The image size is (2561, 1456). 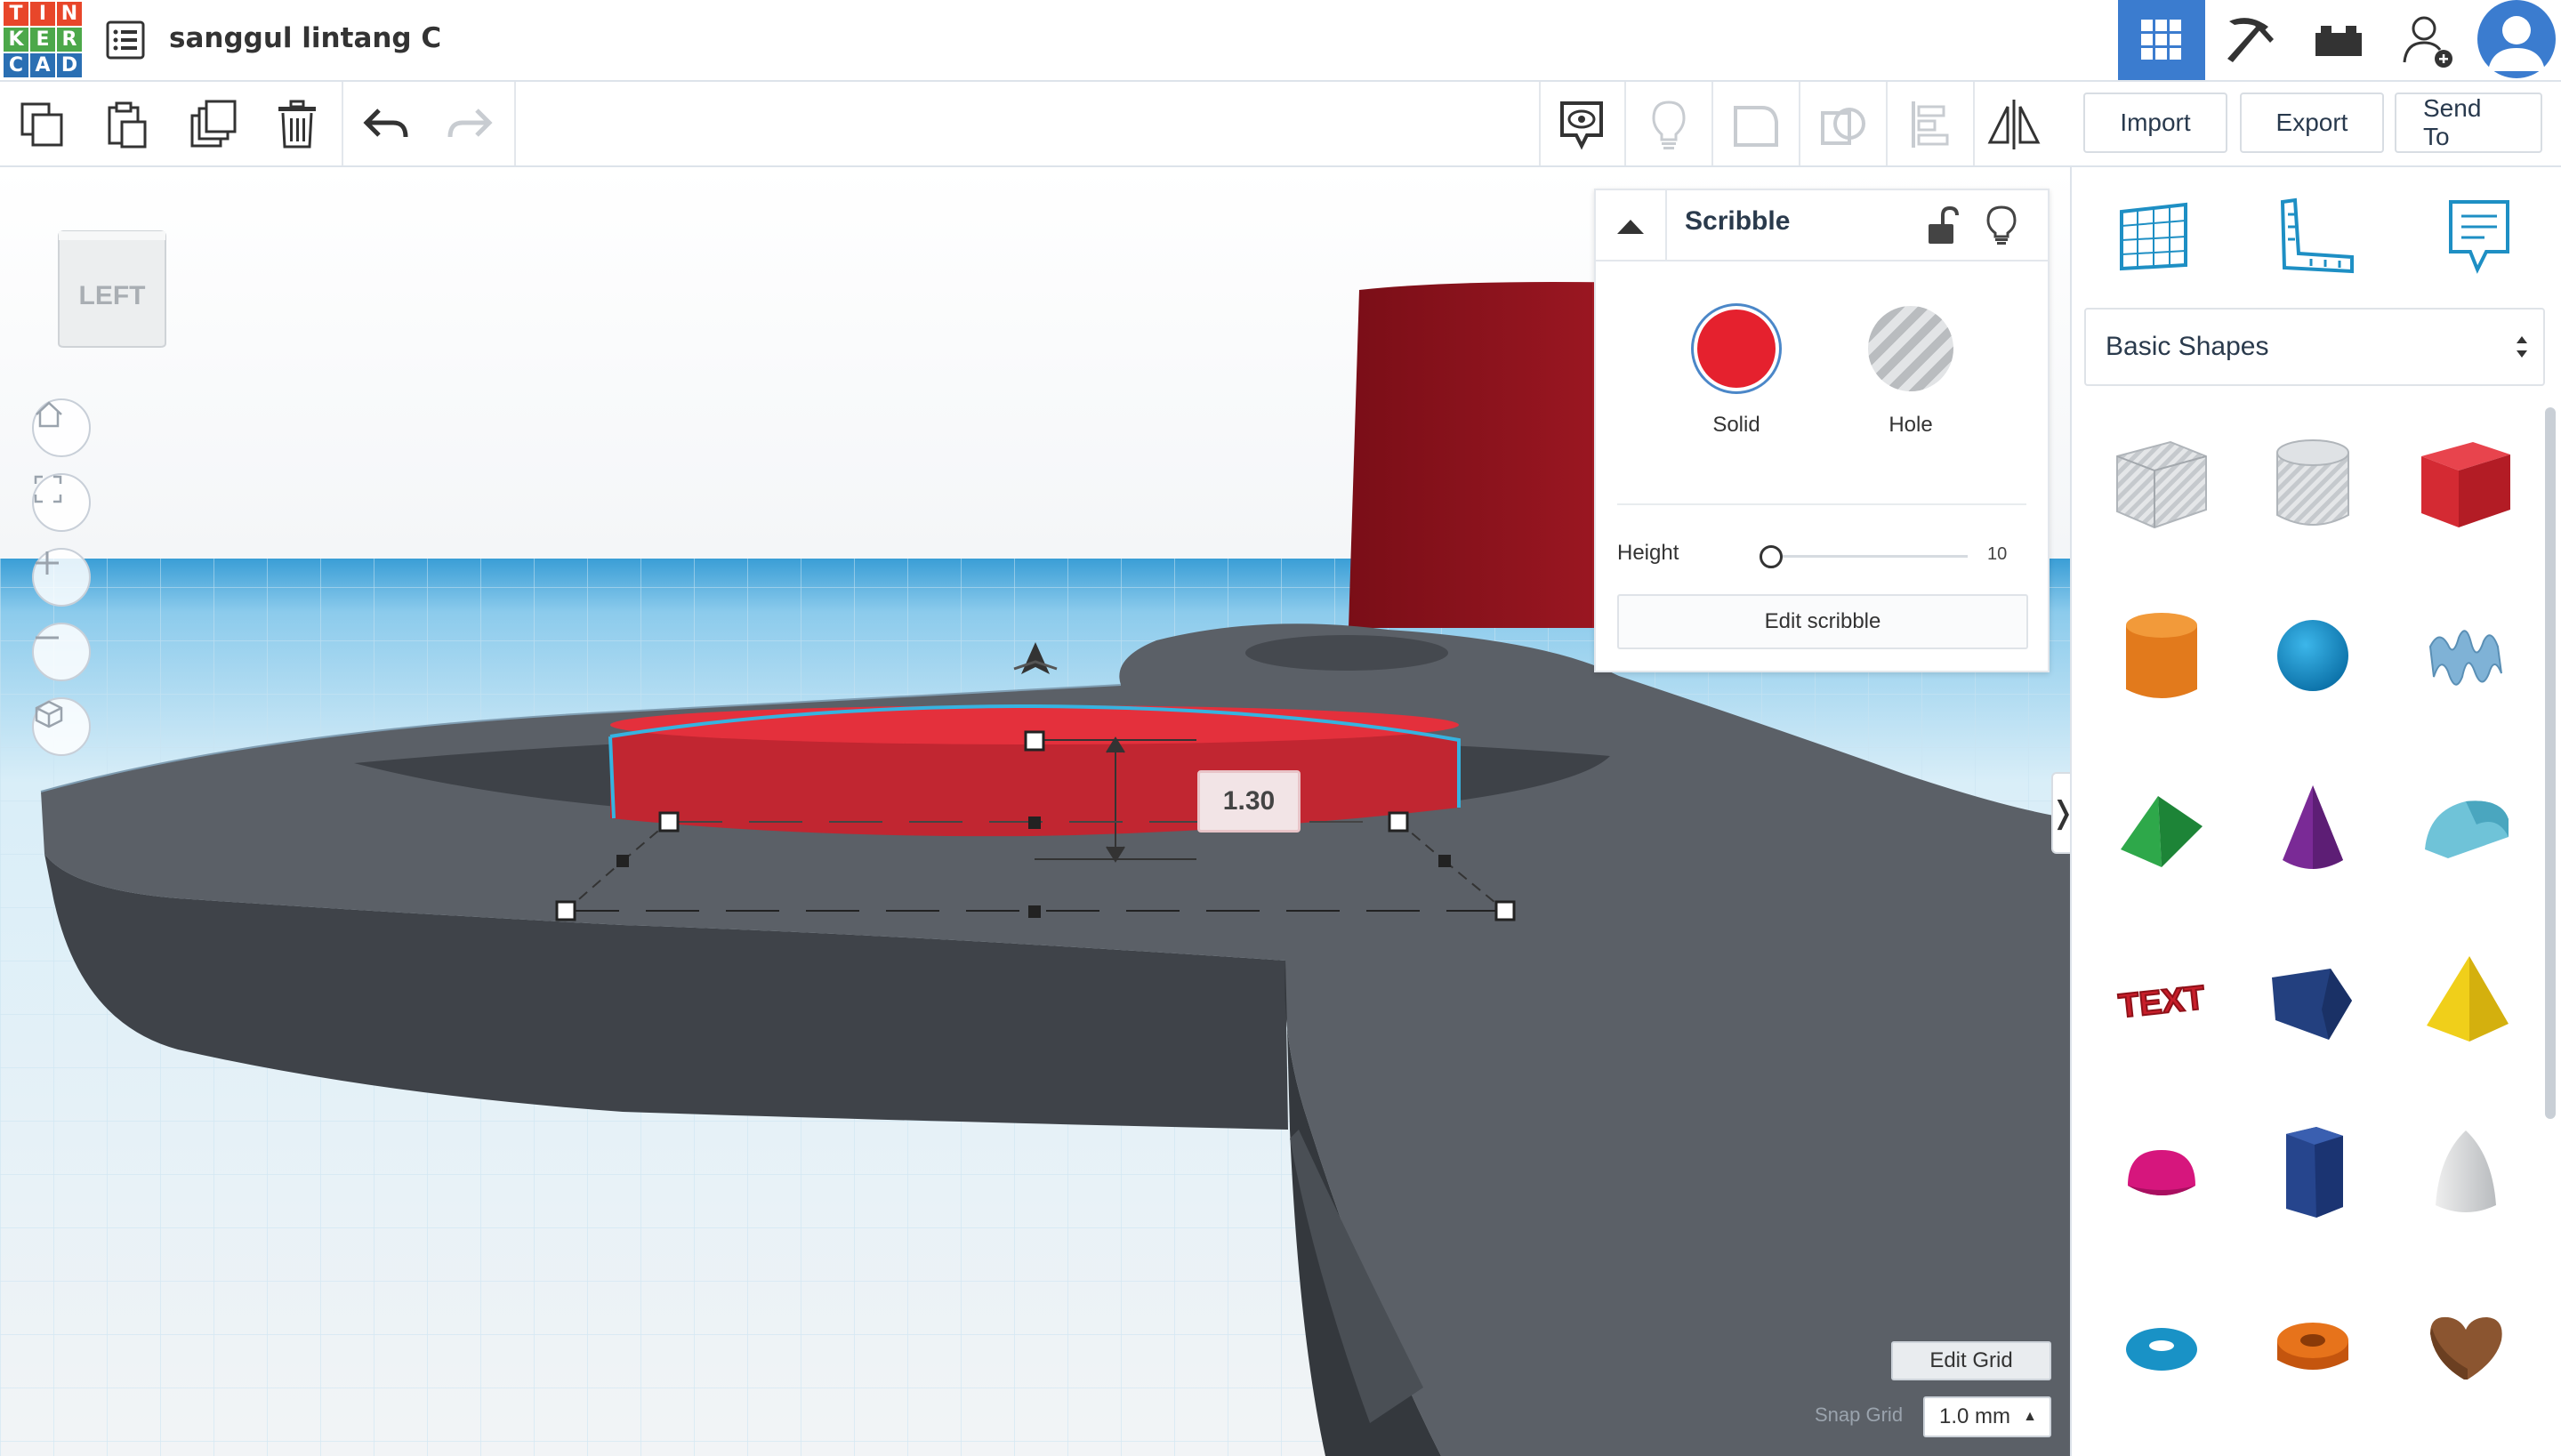 What do you see at coordinates (2522, 347) in the screenshot?
I see `select-arrows-icon` at bounding box center [2522, 347].